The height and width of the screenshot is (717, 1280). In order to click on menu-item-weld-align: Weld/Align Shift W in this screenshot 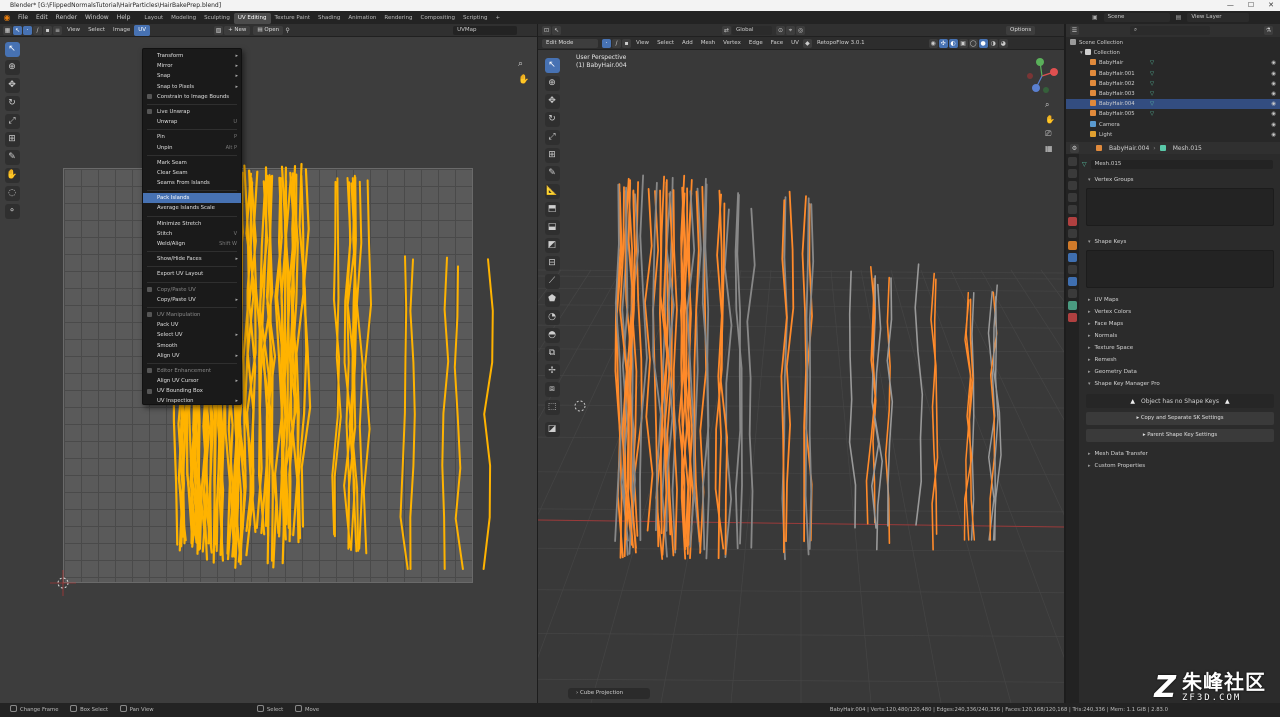, I will do `click(192, 244)`.